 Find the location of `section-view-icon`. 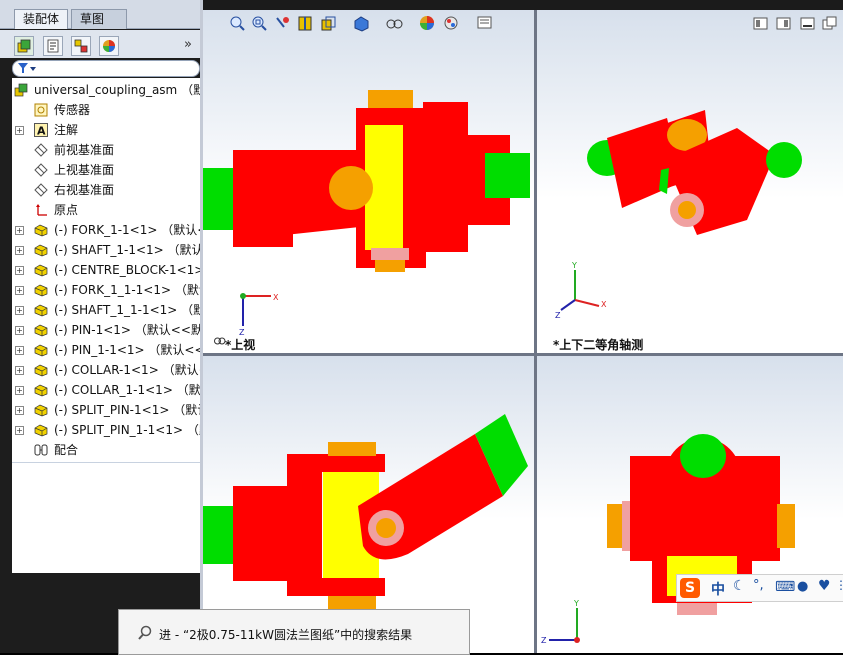

section-view-icon is located at coordinates (305, 23).